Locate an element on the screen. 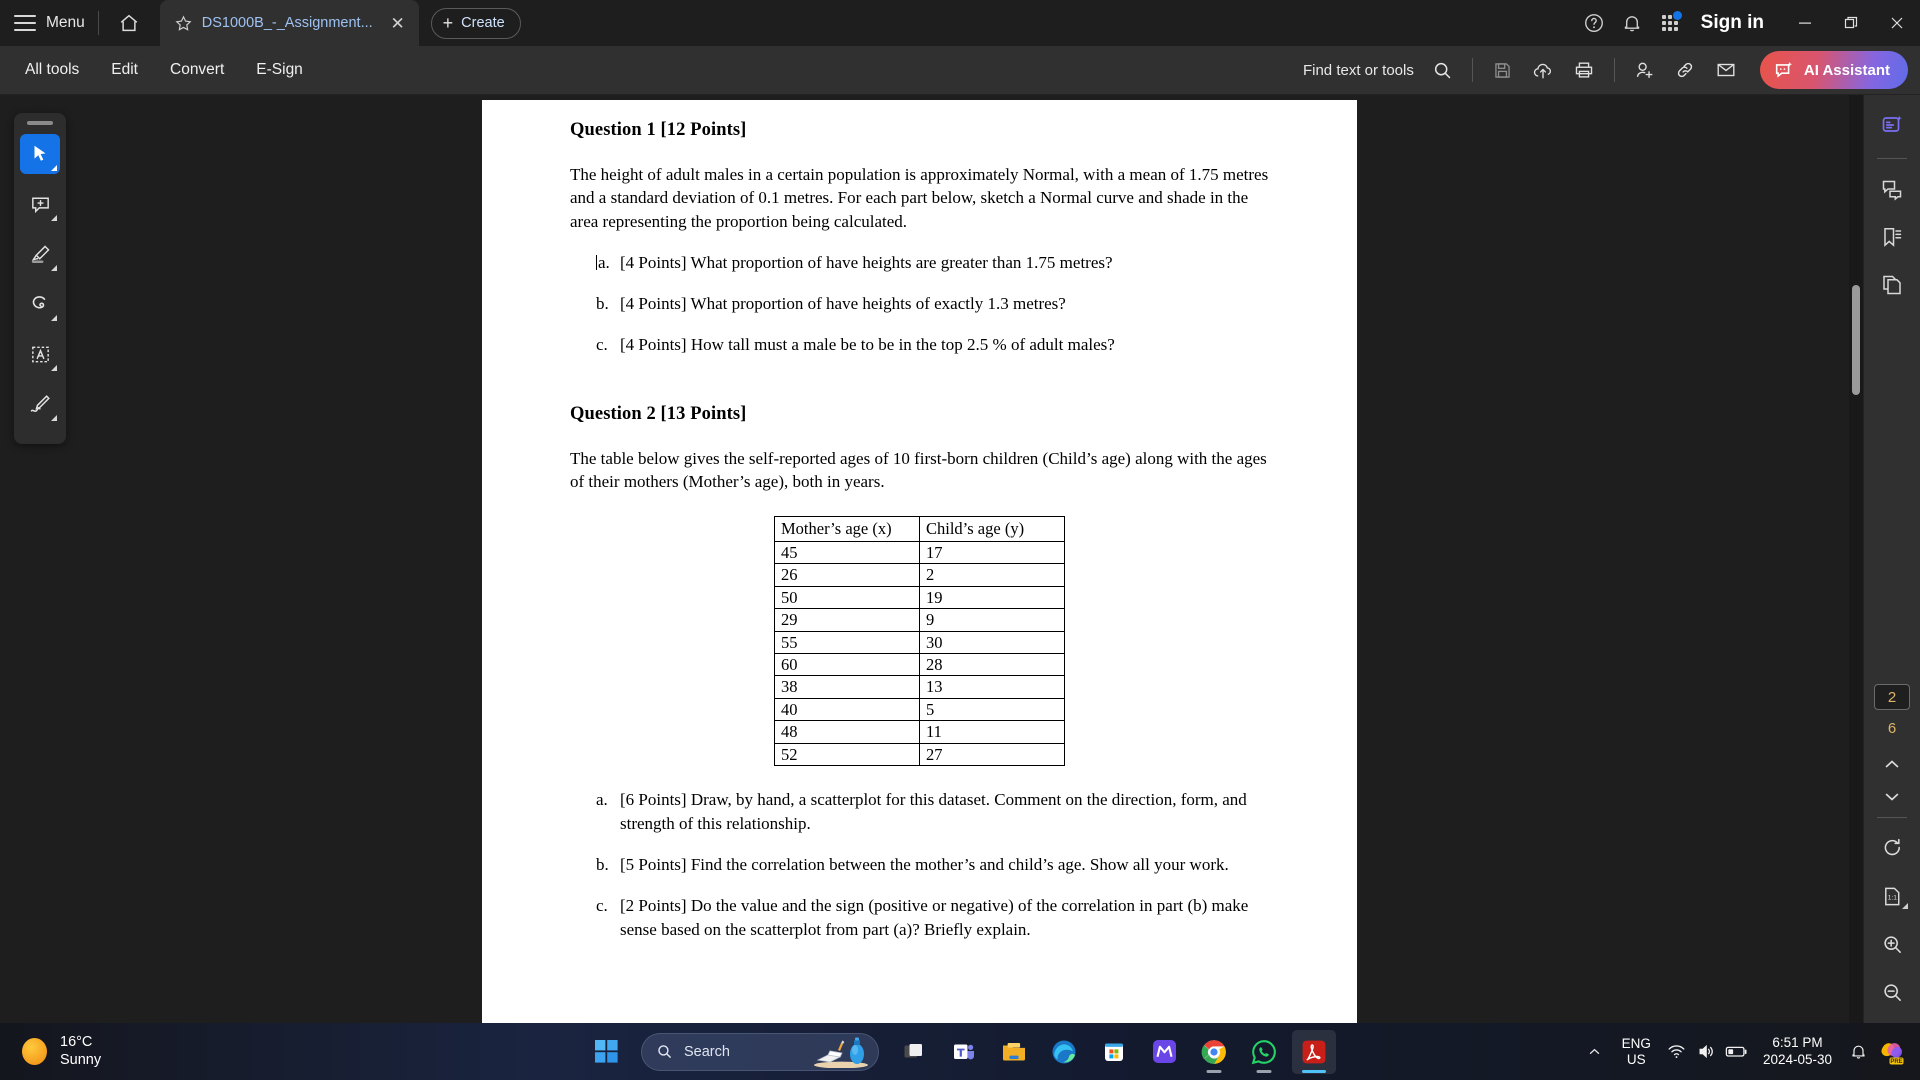 The image size is (1920, 1080). ai-assistant-button: AI Assistant is located at coordinates (1833, 70).